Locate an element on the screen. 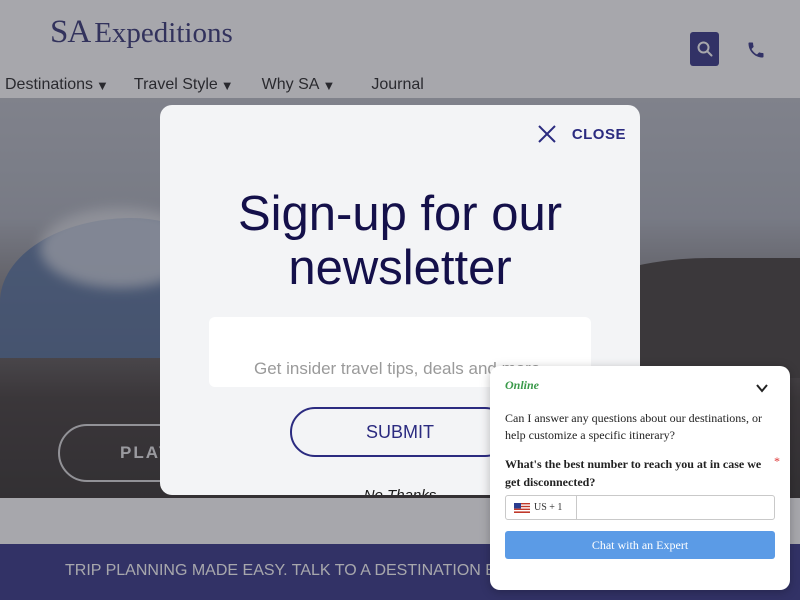 This screenshot has width=800, height=600. modal-title: Sign-up for our newsletter is located at coordinates (400, 241).